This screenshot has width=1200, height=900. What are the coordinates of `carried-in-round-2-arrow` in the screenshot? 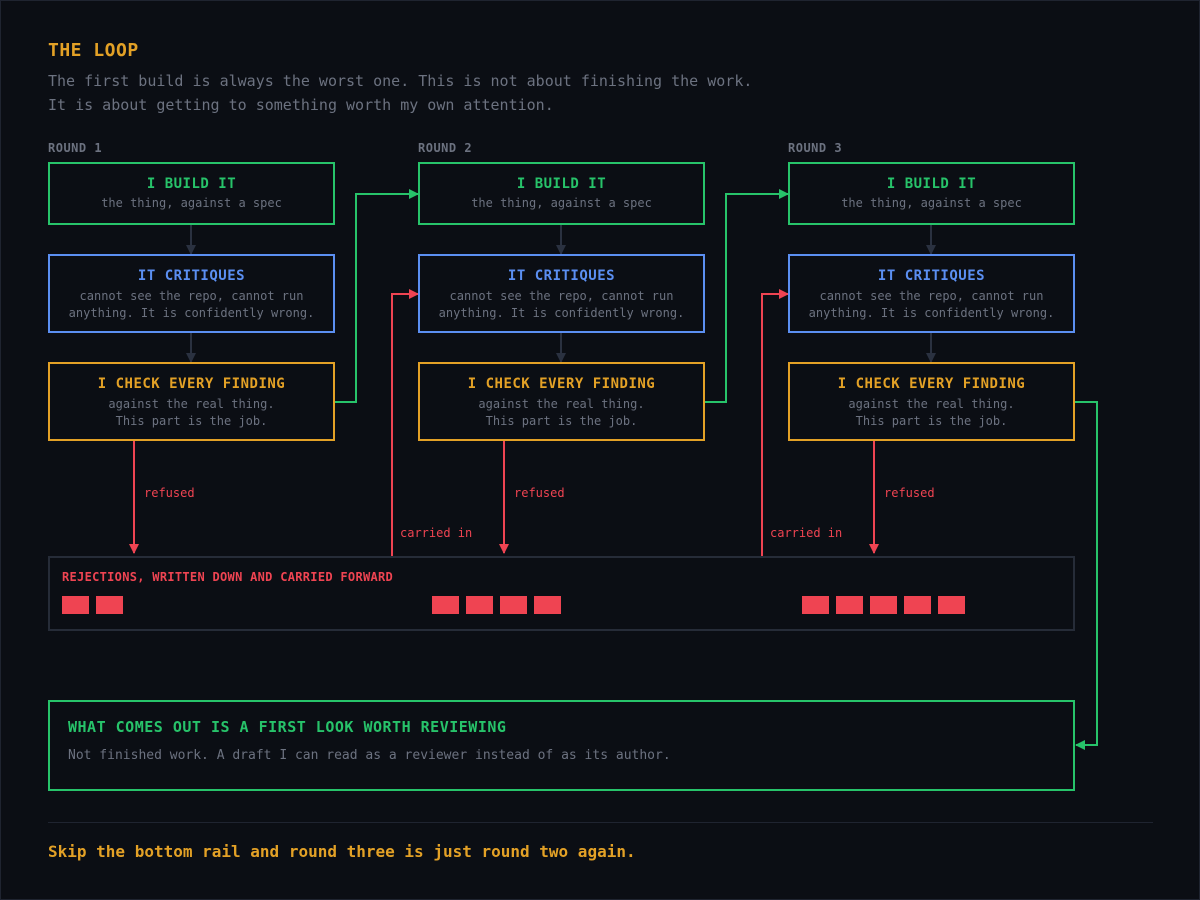 It's located at (405, 422).